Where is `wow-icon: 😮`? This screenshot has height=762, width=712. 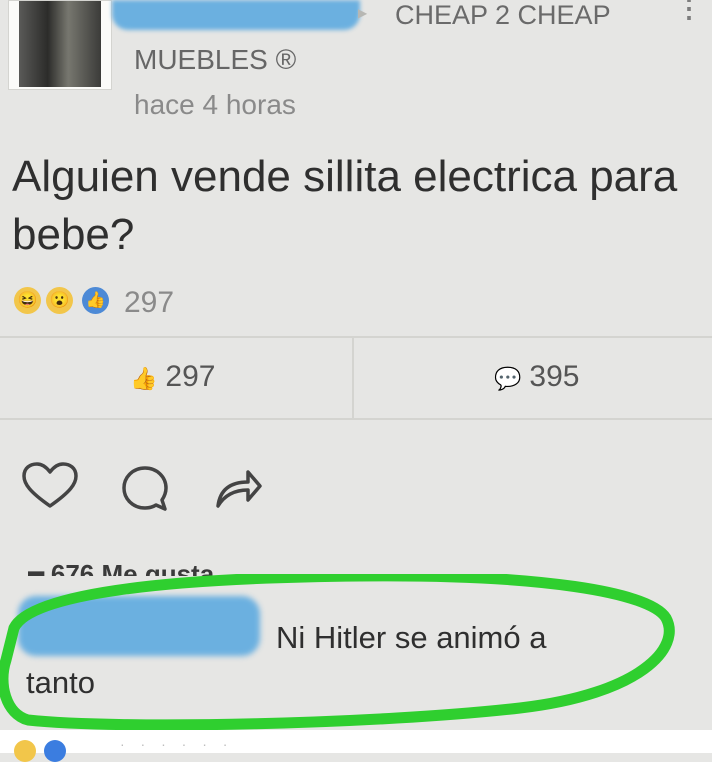
wow-icon: 😮 is located at coordinates (59, 300).